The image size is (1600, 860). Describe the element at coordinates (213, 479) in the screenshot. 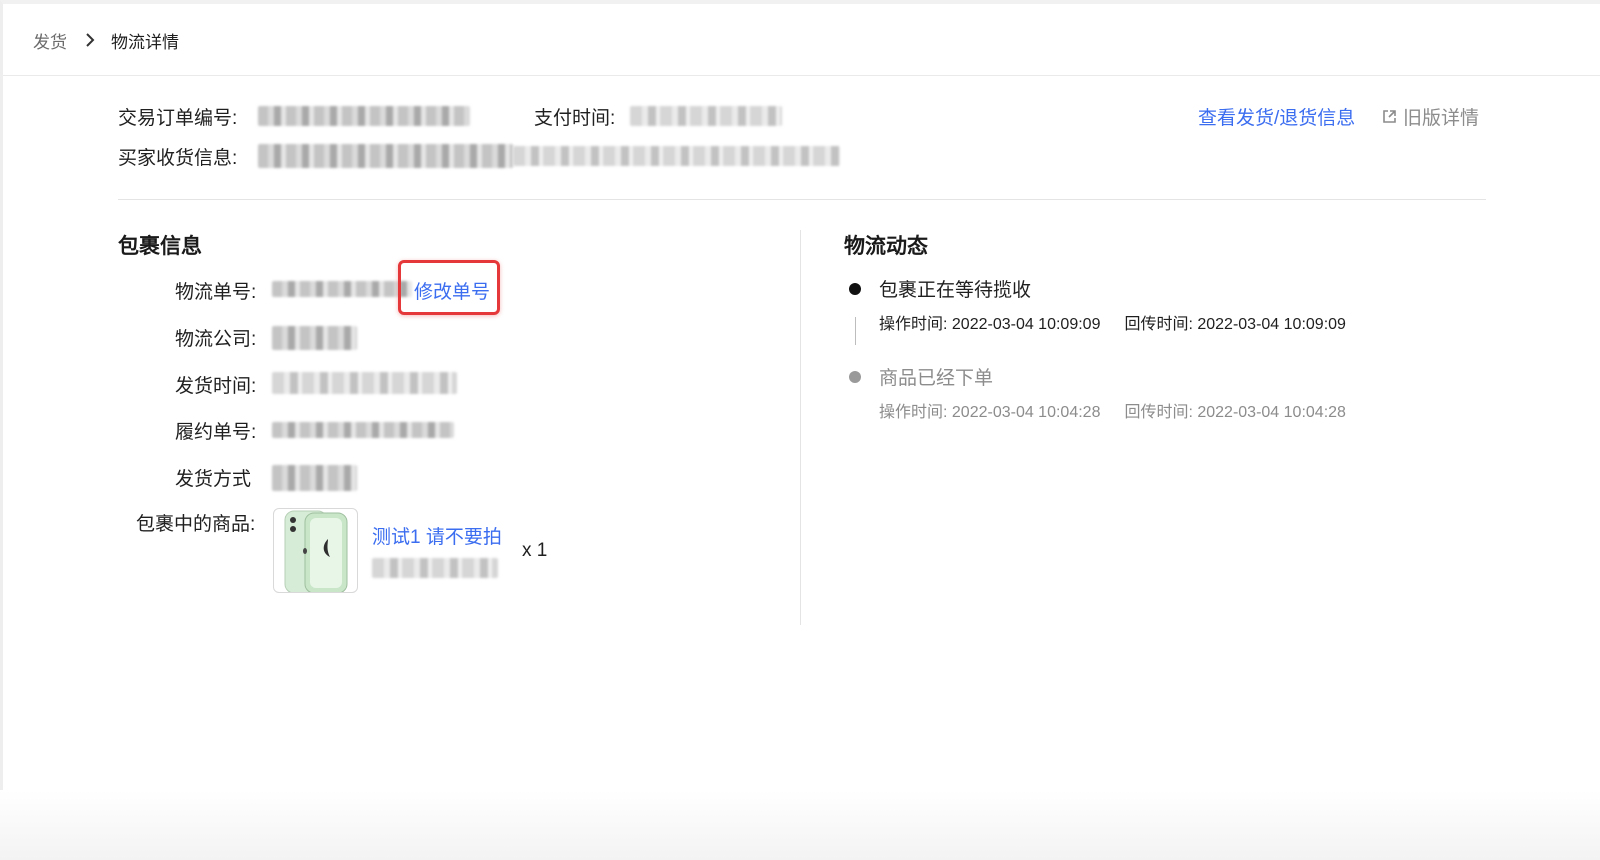

I see `ship-method-label: 发货方式` at that location.